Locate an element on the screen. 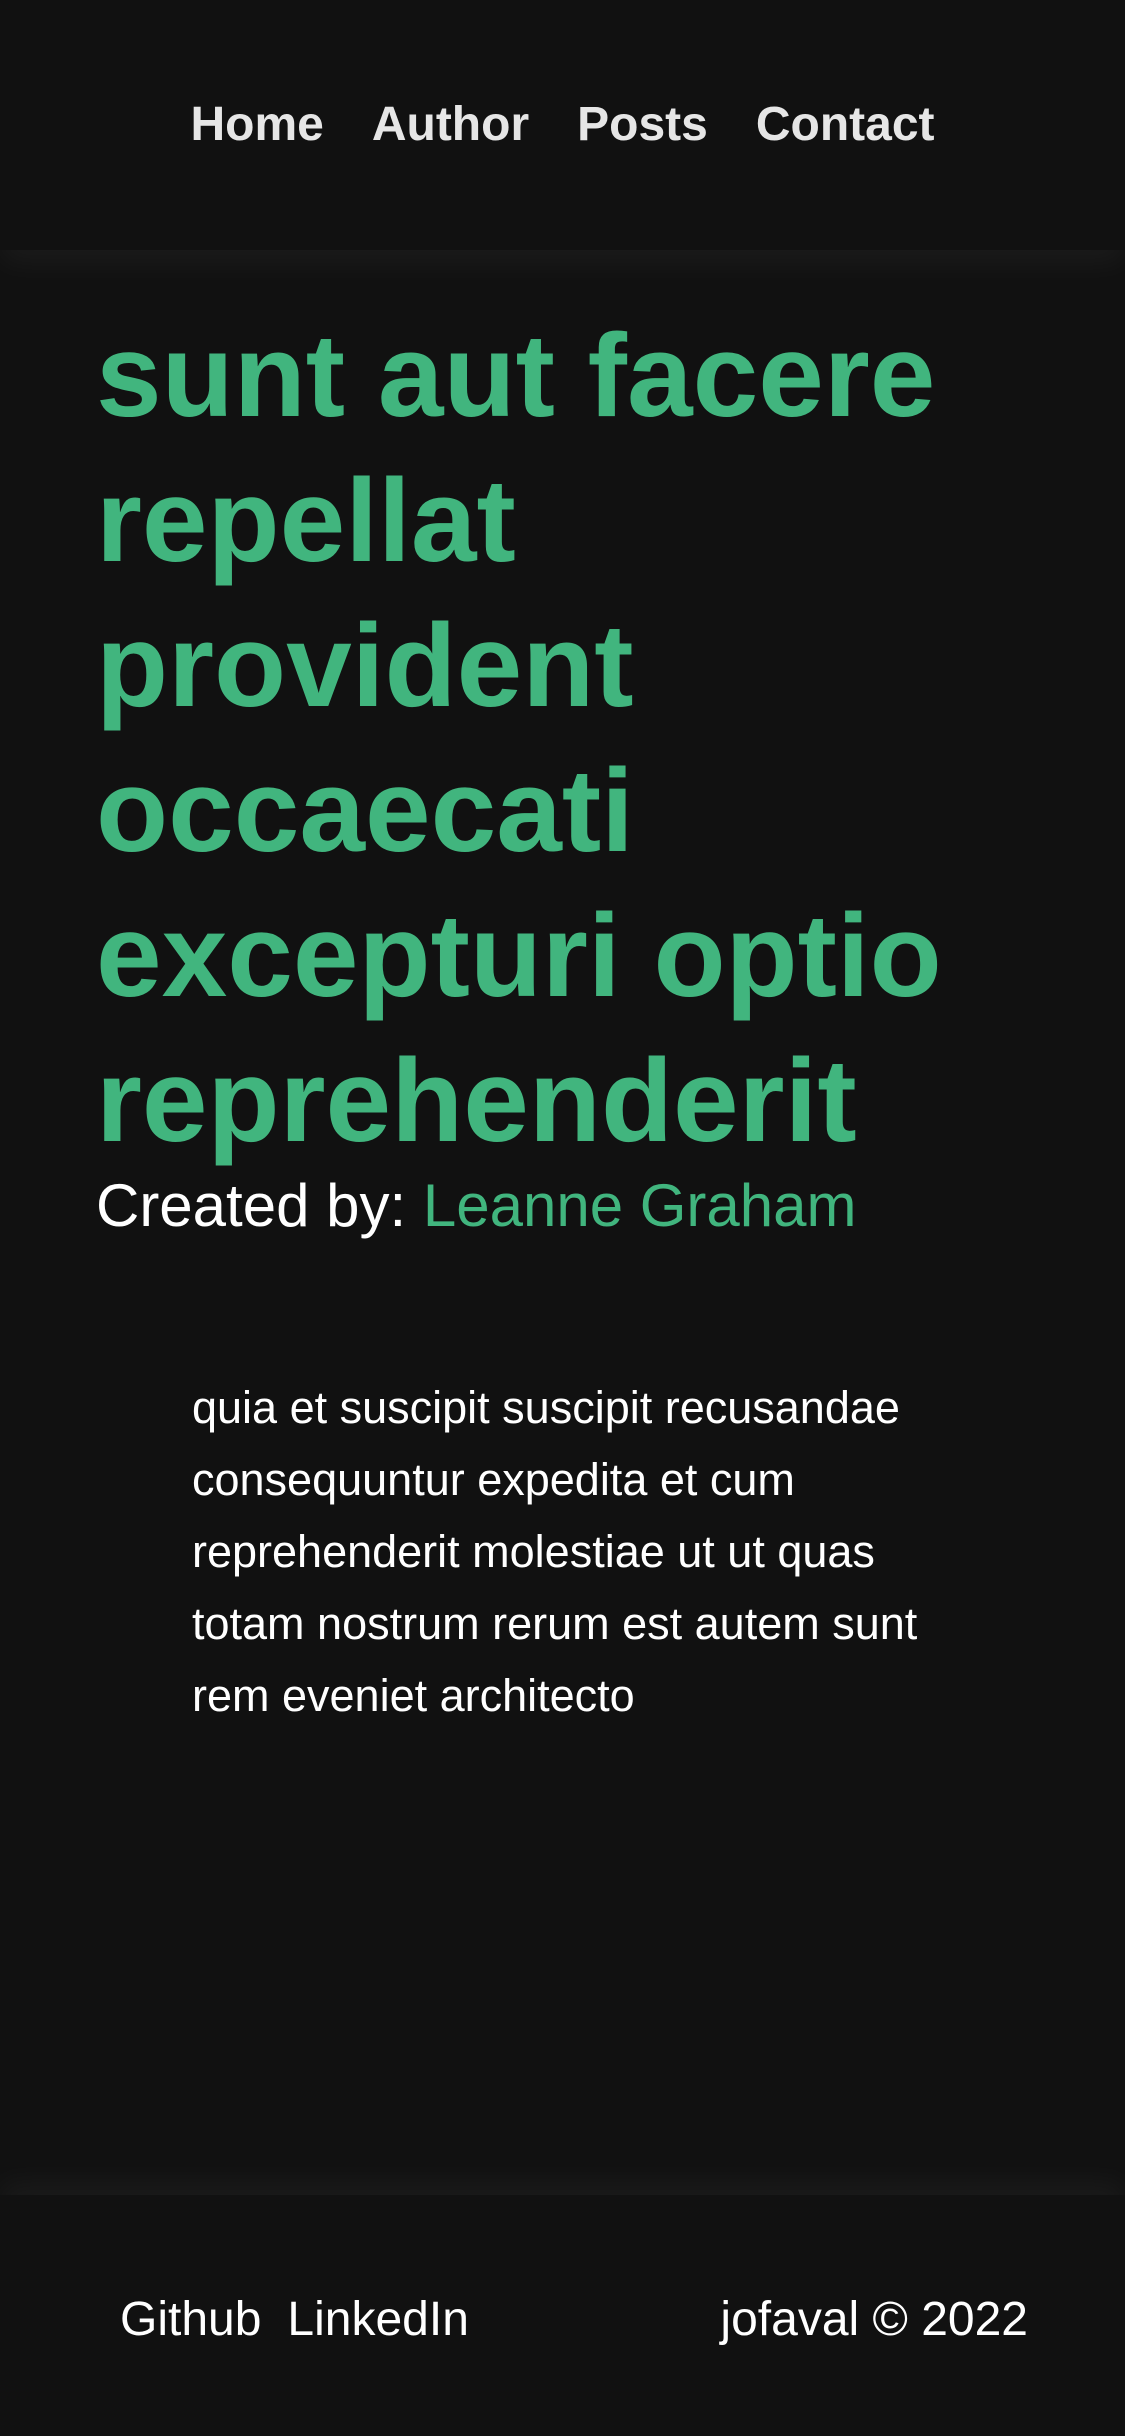 This screenshot has width=1125, height=2436. footer-links: Github LinkedIn is located at coordinates (294, 2320).